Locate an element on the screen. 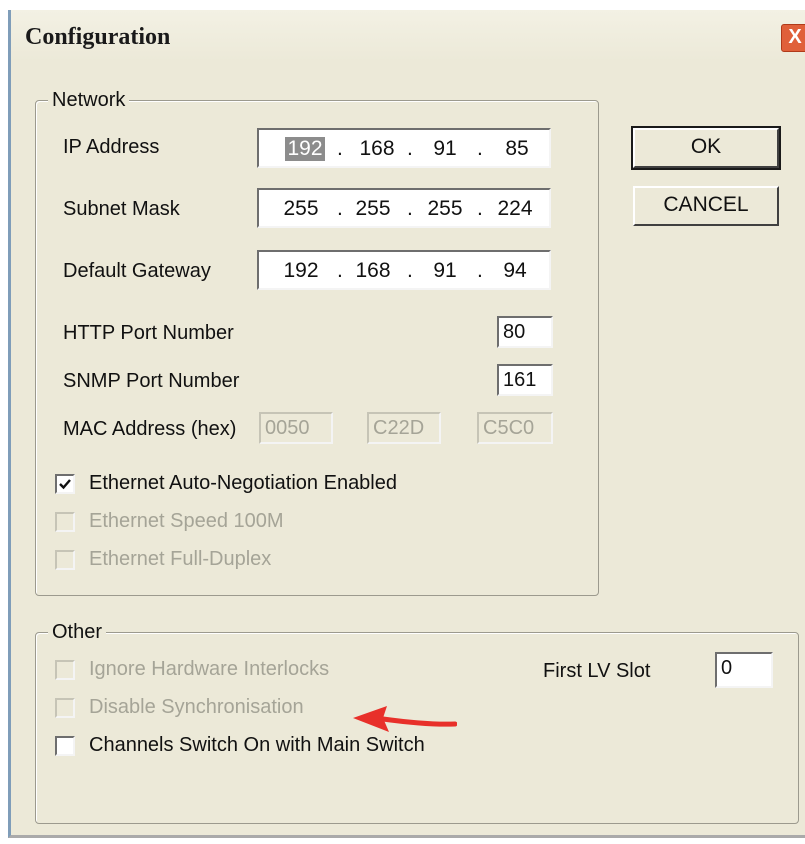 Image resolution: width=805 pixels, height=844 pixels. auto-negotiation-label: Ethernet Auto-Negotiation Enabled is located at coordinates (243, 483).